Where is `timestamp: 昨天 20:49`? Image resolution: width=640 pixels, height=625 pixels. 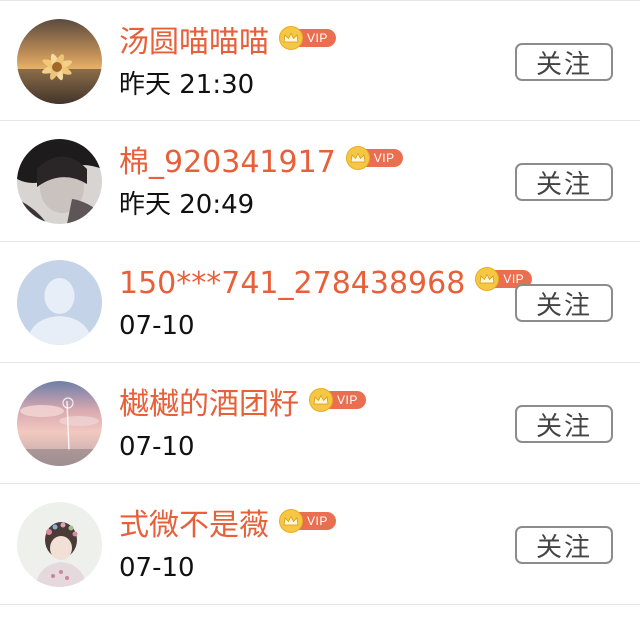 timestamp: 昨天 20:49 is located at coordinates (187, 205).